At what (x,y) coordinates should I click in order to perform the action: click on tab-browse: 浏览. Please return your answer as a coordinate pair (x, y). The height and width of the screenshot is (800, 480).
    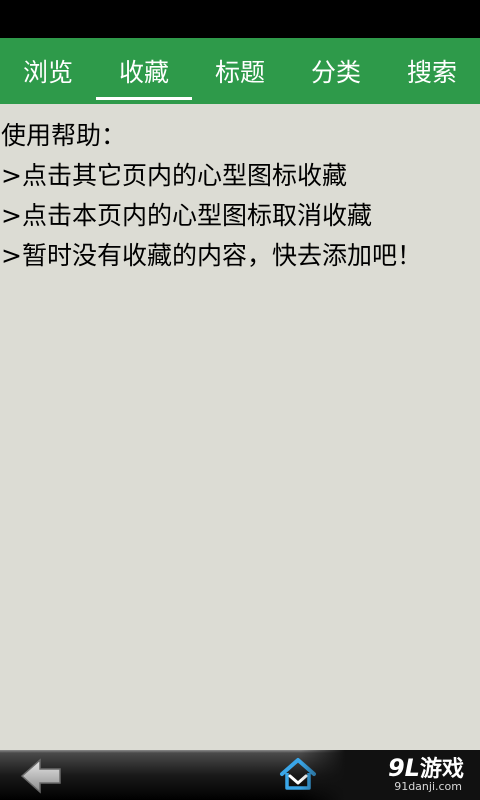
    Looking at the image, I should click on (48, 71).